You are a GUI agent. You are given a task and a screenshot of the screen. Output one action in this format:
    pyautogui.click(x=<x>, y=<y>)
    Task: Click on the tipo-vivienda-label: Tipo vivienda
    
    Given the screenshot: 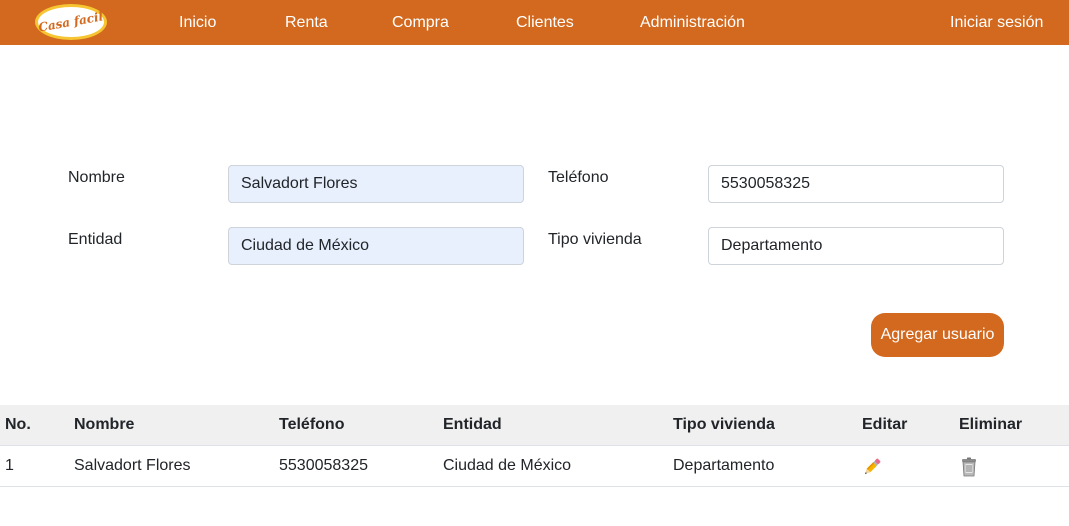 What is the action you would take?
    pyautogui.click(x=595, y=239)
    